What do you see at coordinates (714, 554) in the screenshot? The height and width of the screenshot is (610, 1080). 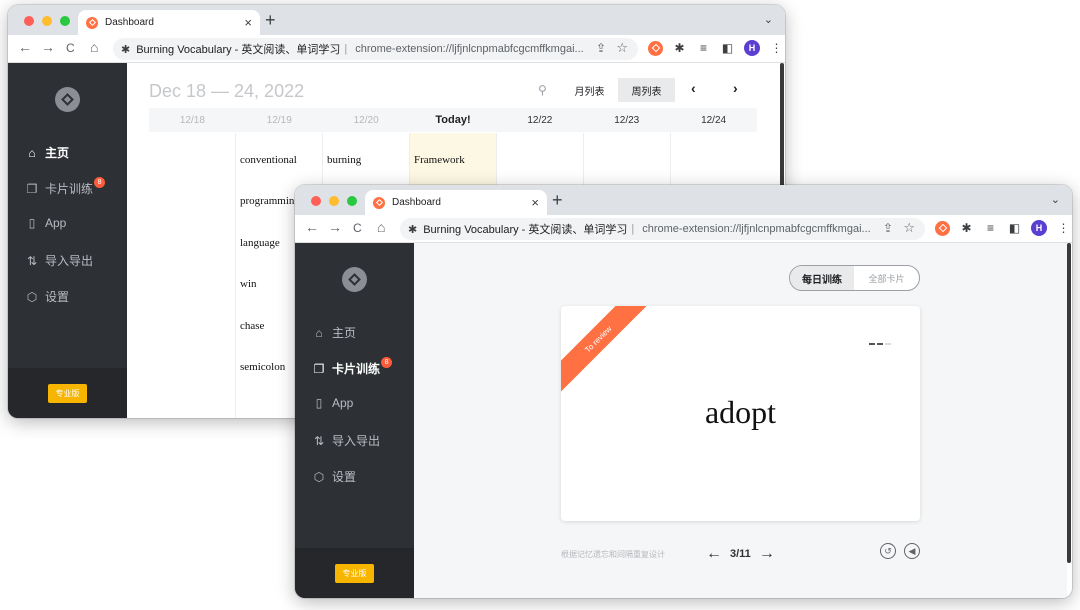 I see `previous-card-button: ←` at bounding box center [714, 554].